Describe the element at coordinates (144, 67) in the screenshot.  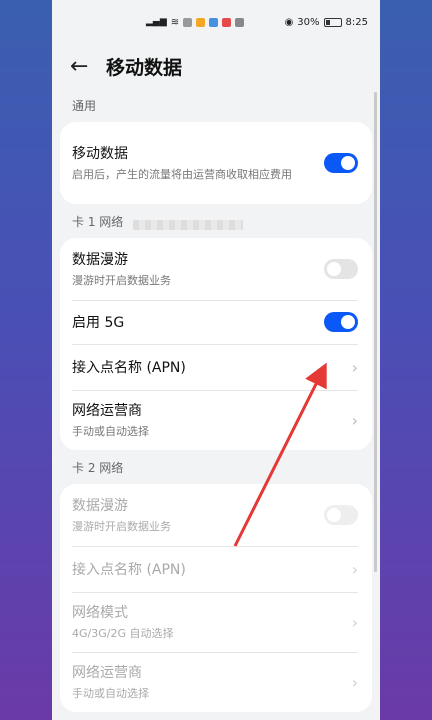
I see `page-title: 移动数据` at that location.